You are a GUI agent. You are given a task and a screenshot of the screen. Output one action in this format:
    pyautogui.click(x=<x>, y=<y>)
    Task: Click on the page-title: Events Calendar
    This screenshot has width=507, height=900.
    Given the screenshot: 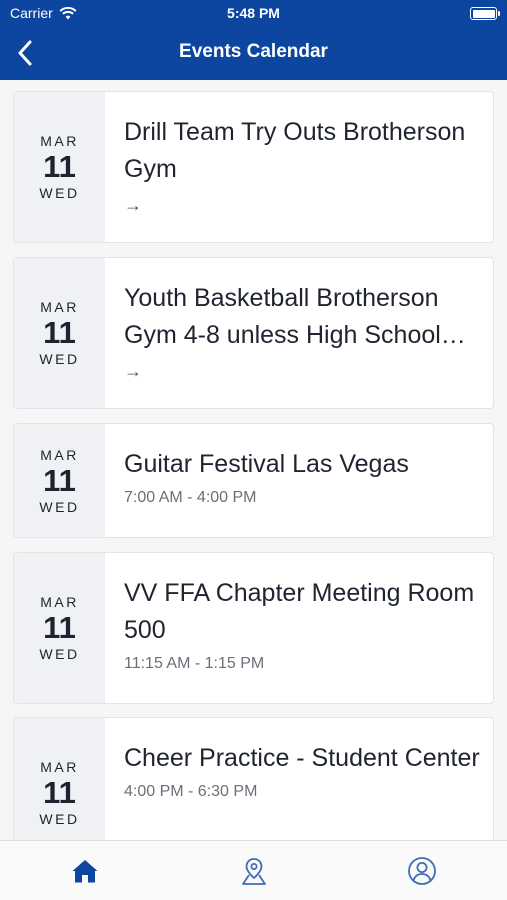 What is the action you would take?
    pyautogui.click(x=253, y=51)
    